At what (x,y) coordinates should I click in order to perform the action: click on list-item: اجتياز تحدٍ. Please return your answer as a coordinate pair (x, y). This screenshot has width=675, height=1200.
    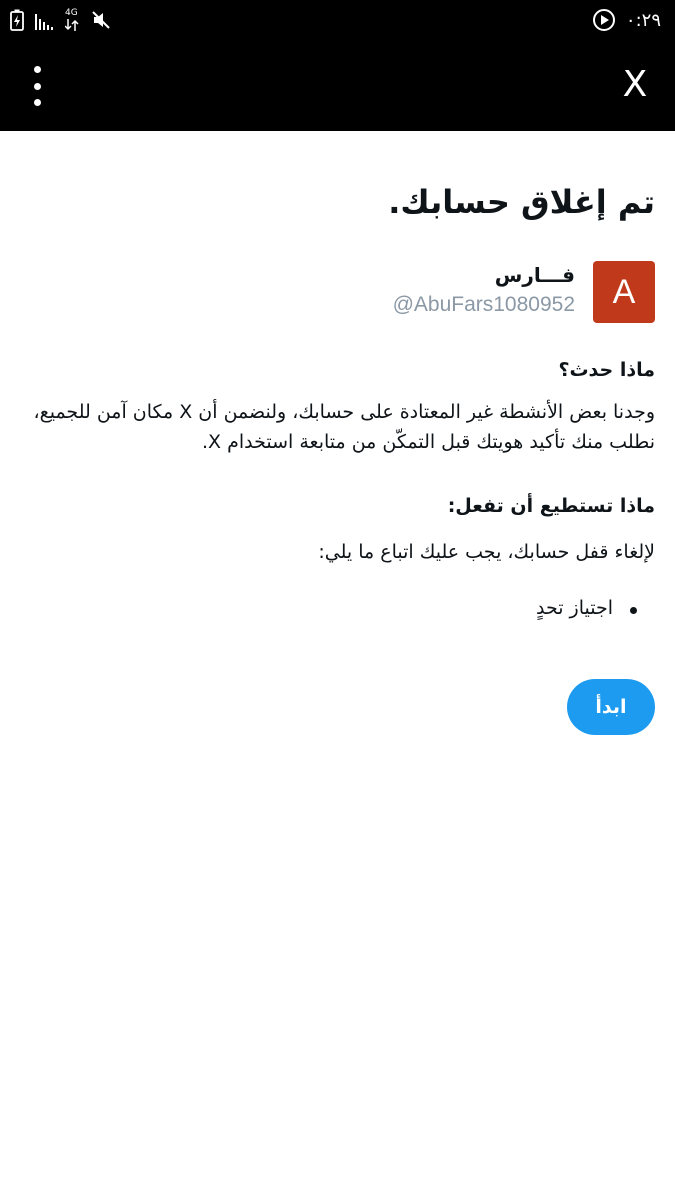
    Looking at the image, I should click on (328, 608).